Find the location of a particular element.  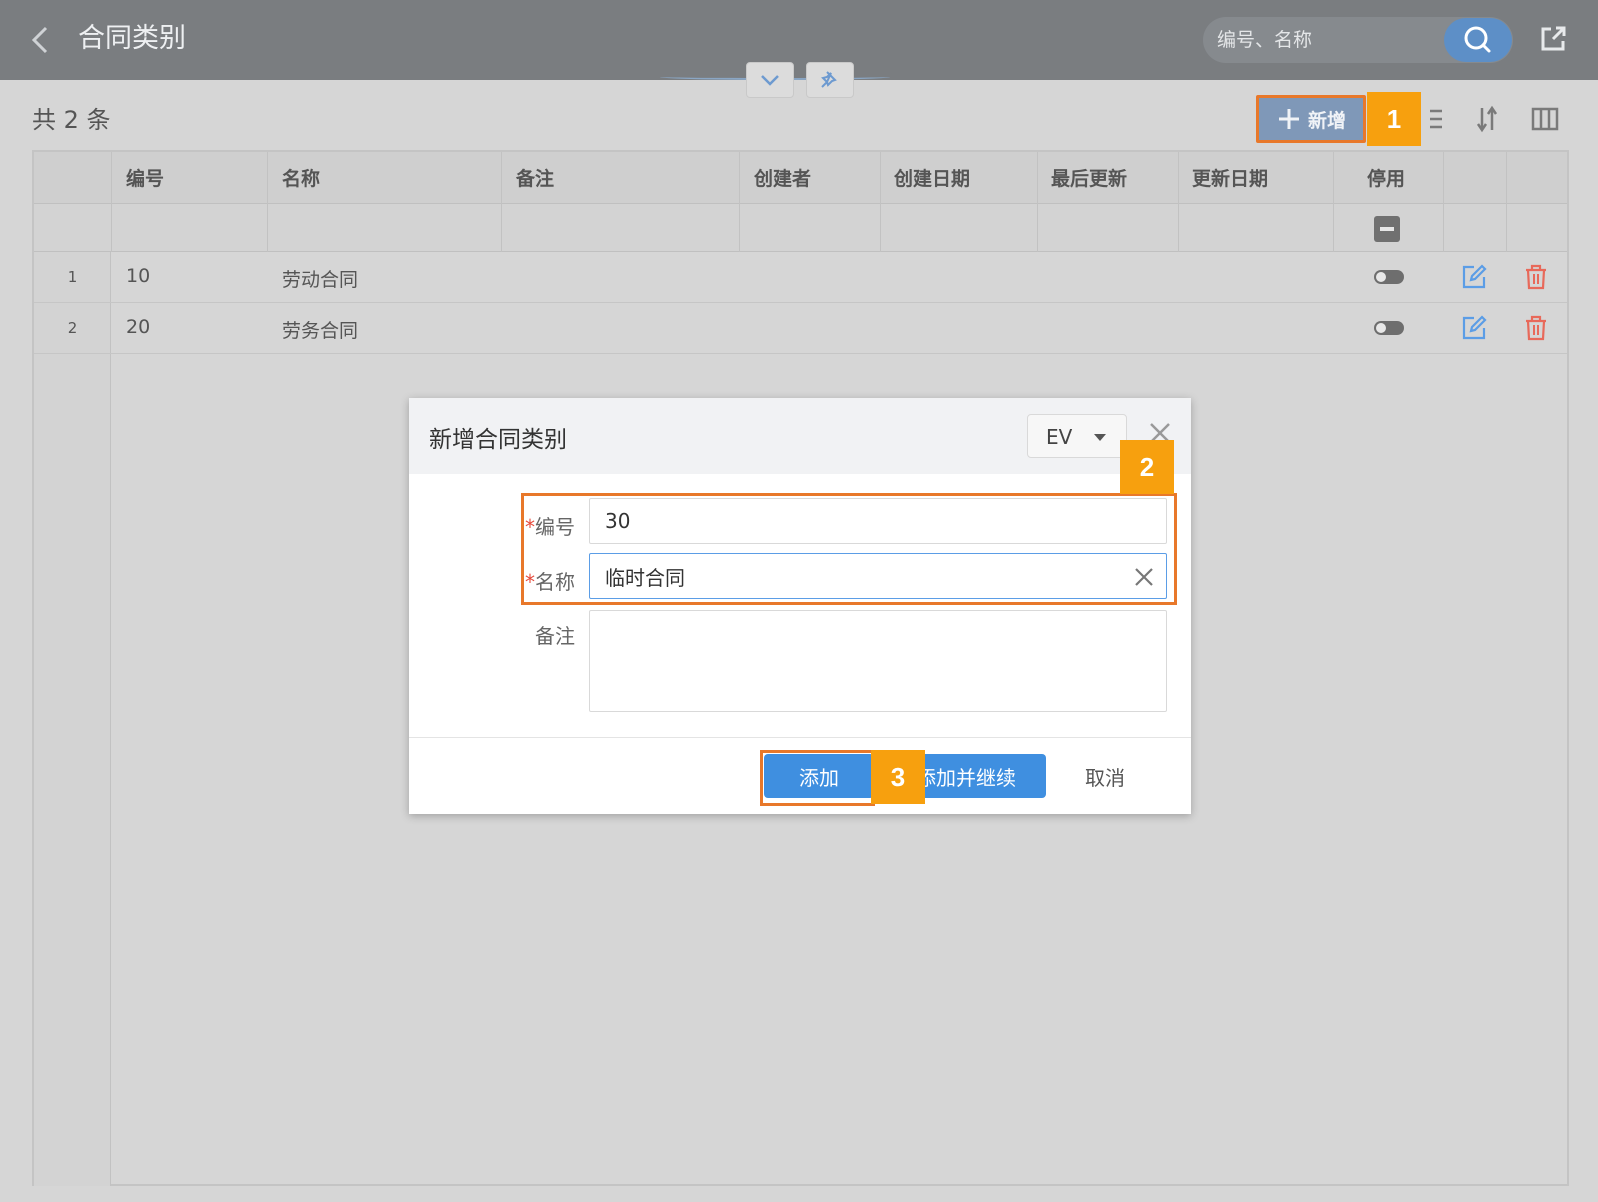

table-header: 编号 名称 备注 创建者 创建日期 最后更新 更新日期 停用 is located at coordinates (800, 178).